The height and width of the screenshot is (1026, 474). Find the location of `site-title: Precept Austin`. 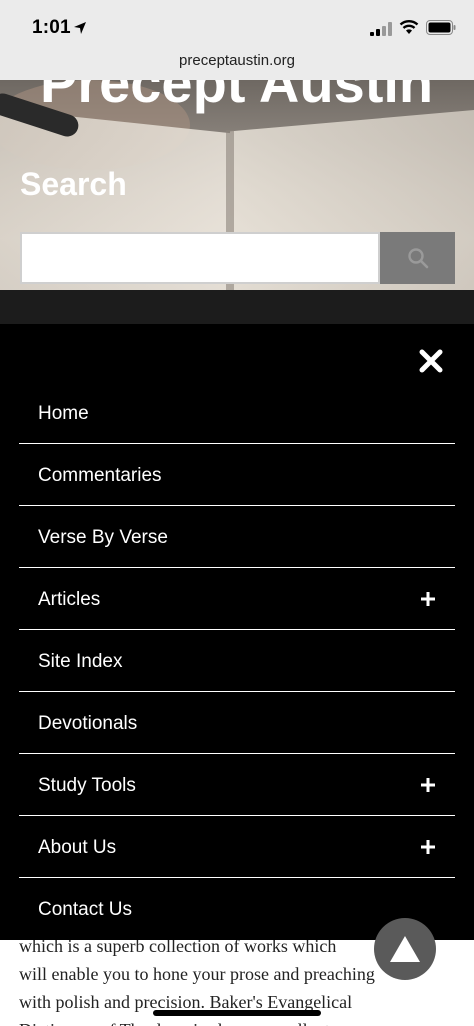

site-title: Precept Austin is located at coordinates (237, 97).